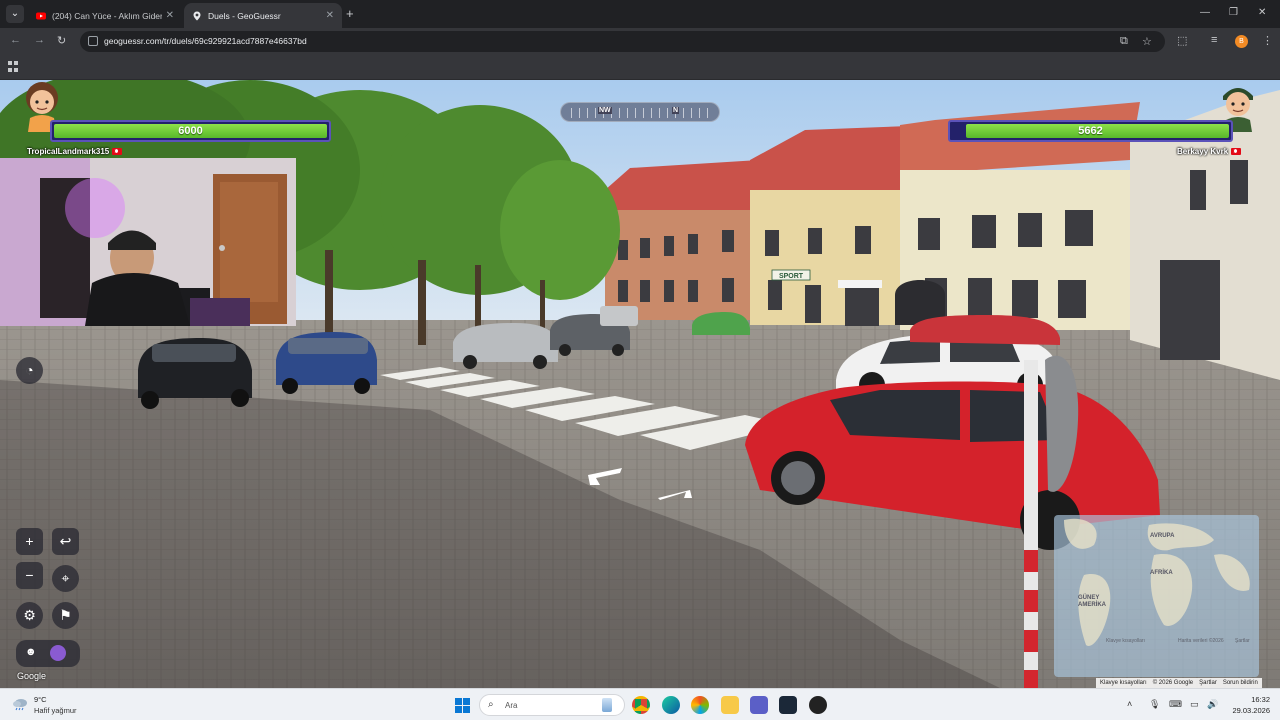  Describe the element at coordinates (640, 112) in the screenshot. I see `compass-bar: NW N` at that location.